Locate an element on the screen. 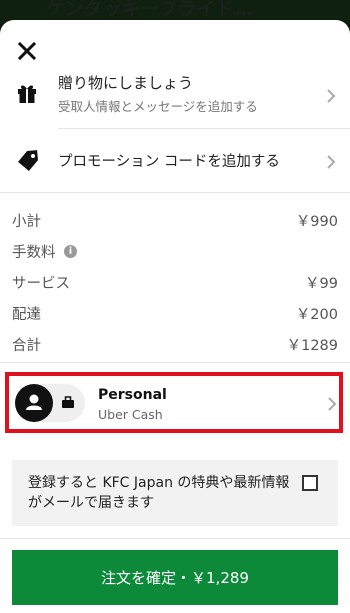 Image resolution: width=350 pixels, height=613 pixels. marketing-optin: 登録すると KFC Japan の特典や最新情報がメールで届きます is located at coordinates (175, 493).